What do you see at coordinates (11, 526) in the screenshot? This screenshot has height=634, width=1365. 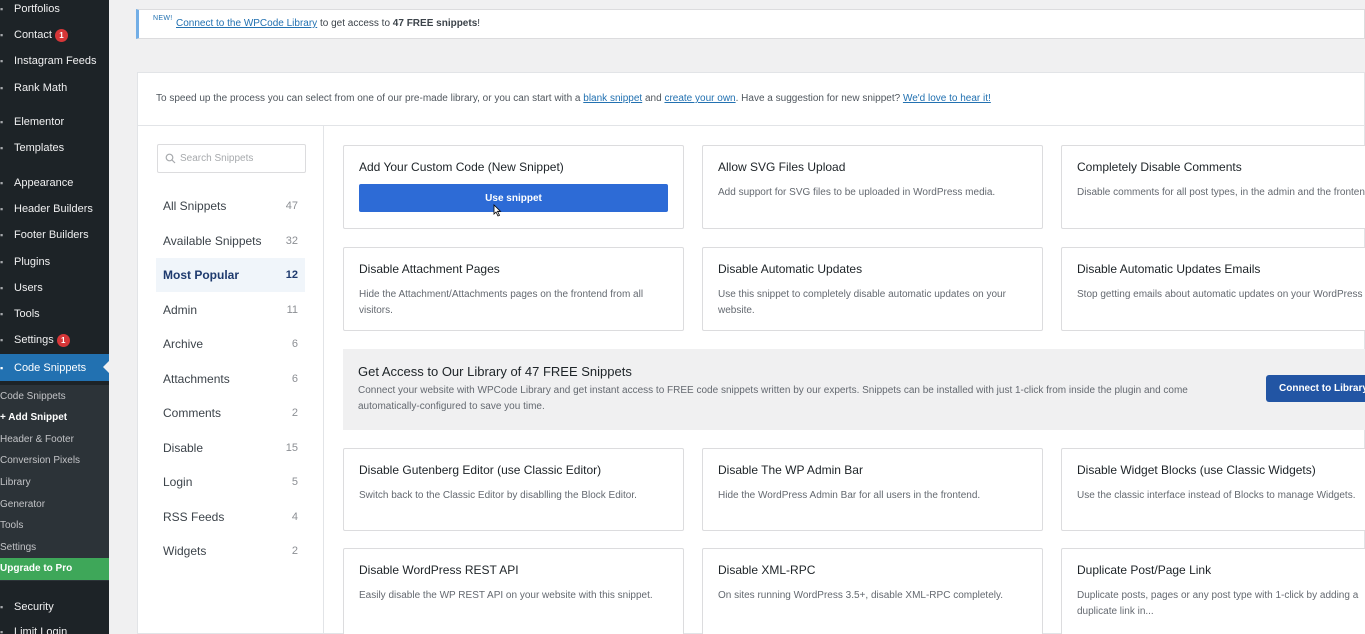 I see `submenu-tools: Tools` at bounding box center [11, 526].